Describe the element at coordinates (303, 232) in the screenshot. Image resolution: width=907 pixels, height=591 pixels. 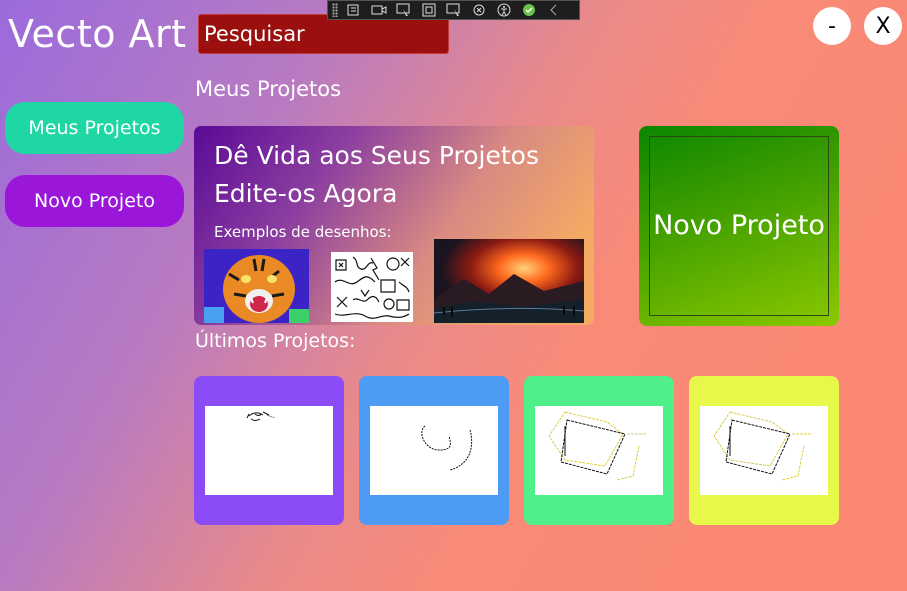
I see `examples-label: Exemplos de desenhos:` at that location.